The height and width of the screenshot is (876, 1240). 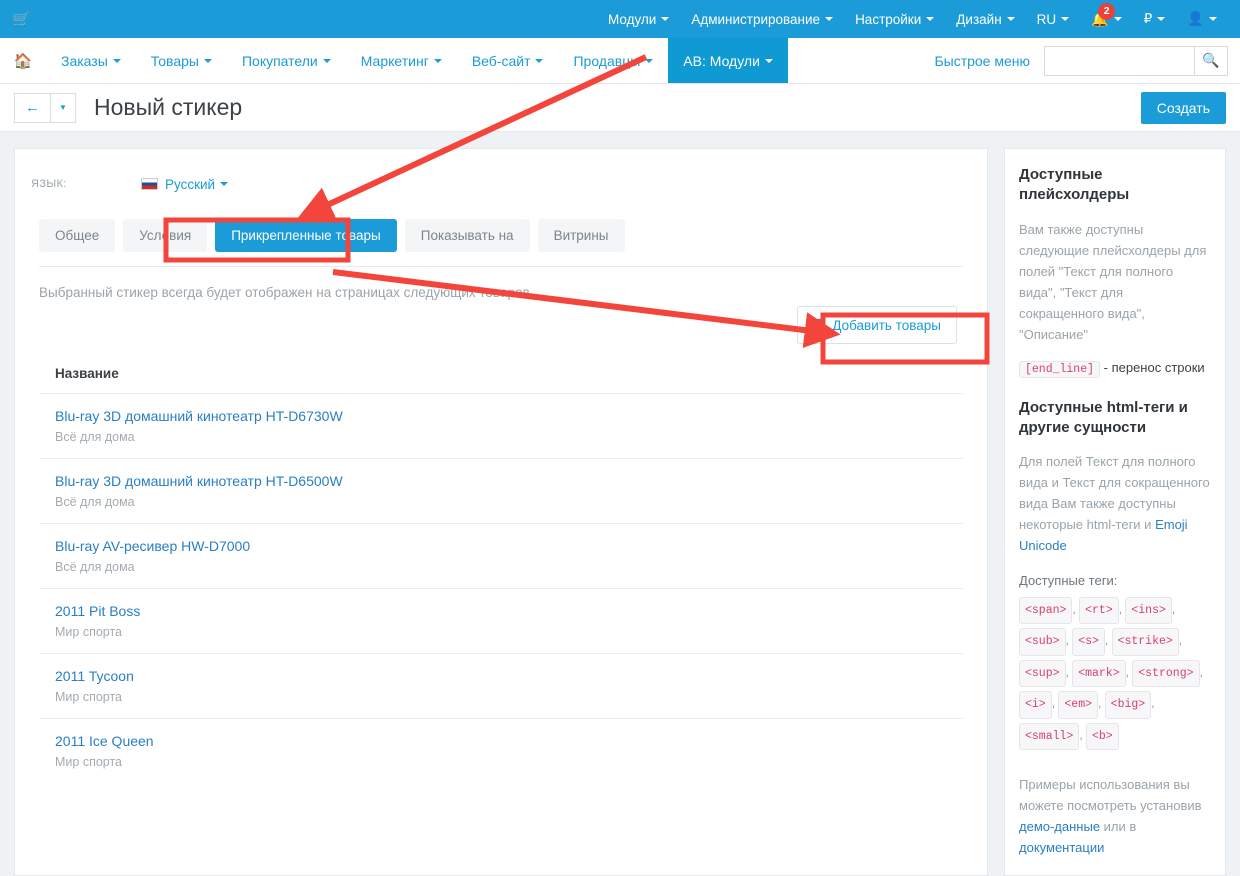 What do you see at coordinates (77, 235) in the screenshot?
I see `tab-general: Общее` at bounding box center [77, 235].